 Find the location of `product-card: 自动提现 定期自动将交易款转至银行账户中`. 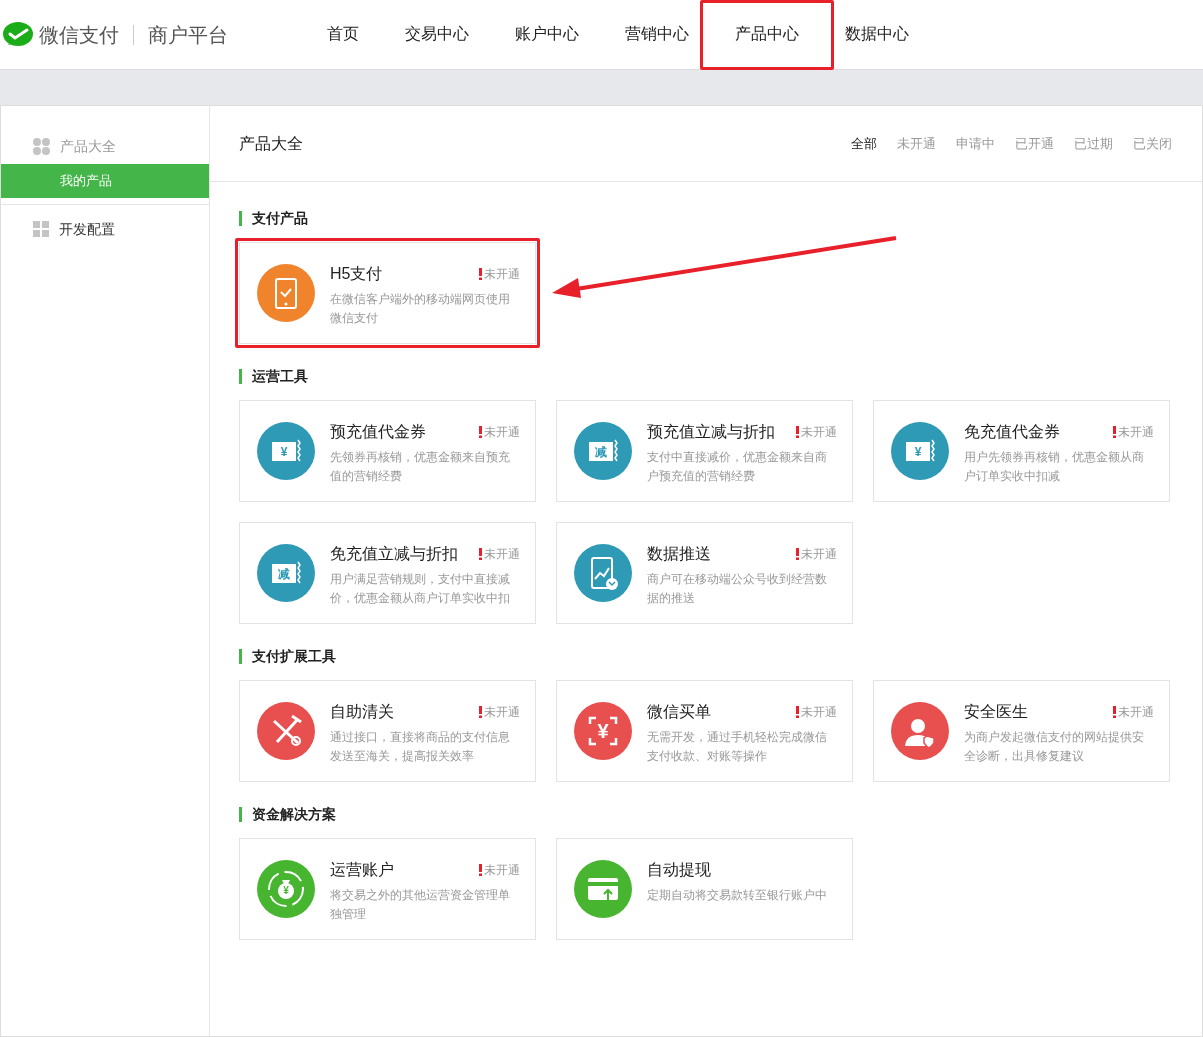

product-card: 自动提现 定期自动将交易款转至银行账户中 is located at coordinates (704, 889).